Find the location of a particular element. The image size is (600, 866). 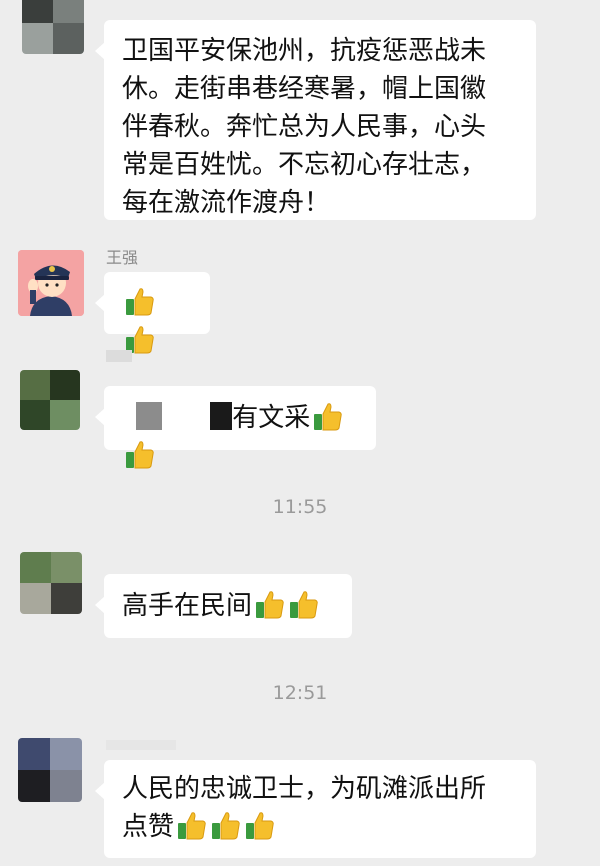

sender-name: 王强 is located at coordinates (122, 257).